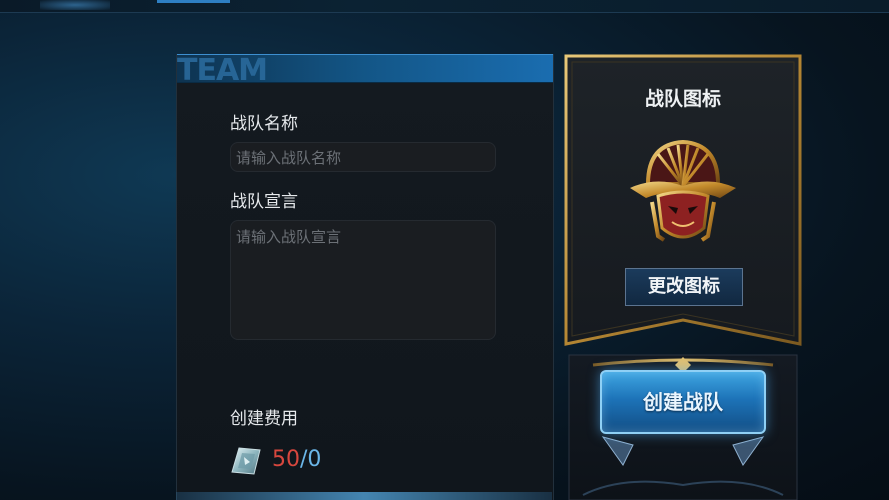 The image size is (889, 500). I want to click on team-name-input: 请输入战队名称, so click(363, 157).